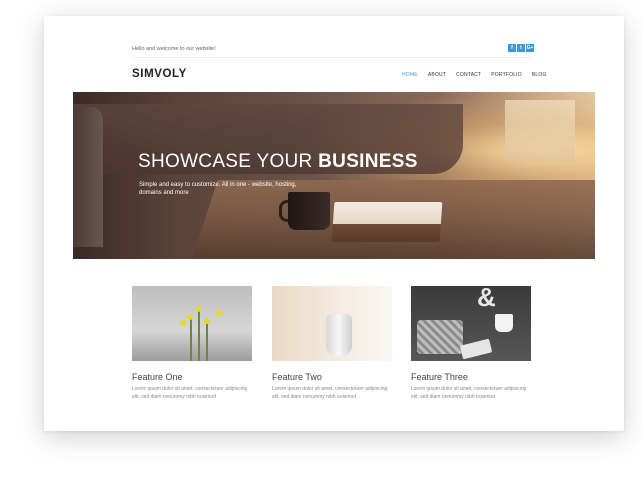 The width and height of the screenshot is (642, 477). I want to click on twitter-icon: t, so click(521, 48).